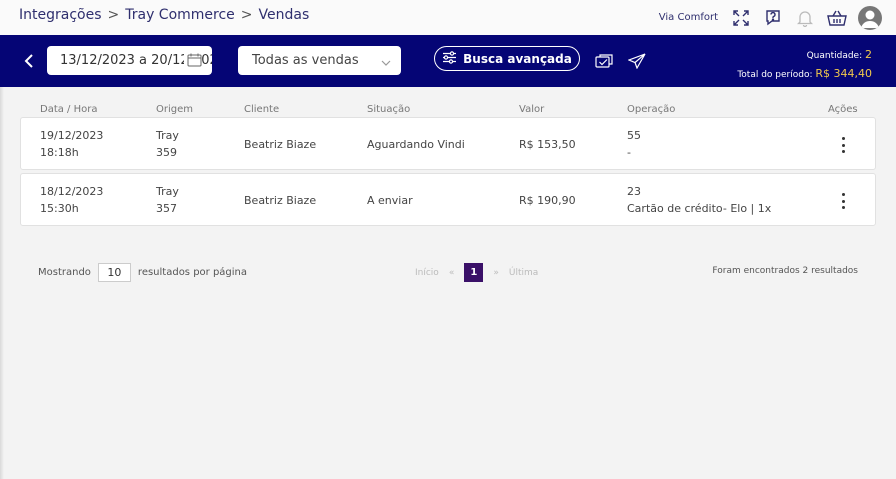 The width and height of the screenshot is (896, 479). I want to click on cell-origin: Tray 359, so click(167, 144).